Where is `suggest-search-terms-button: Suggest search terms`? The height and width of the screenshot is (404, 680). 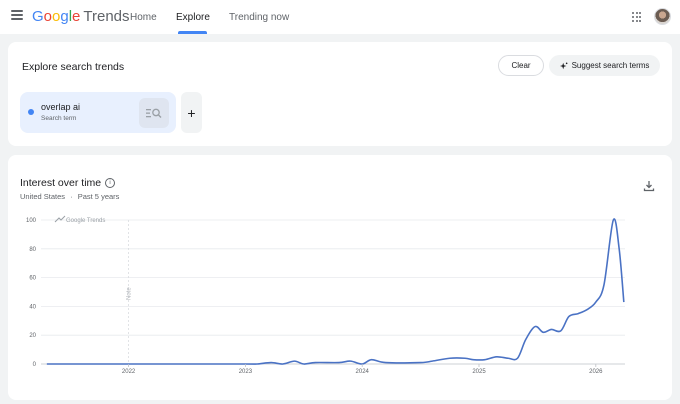
suggest-search-terms-button: Suggest search terms is located at coordinates (604, 65).